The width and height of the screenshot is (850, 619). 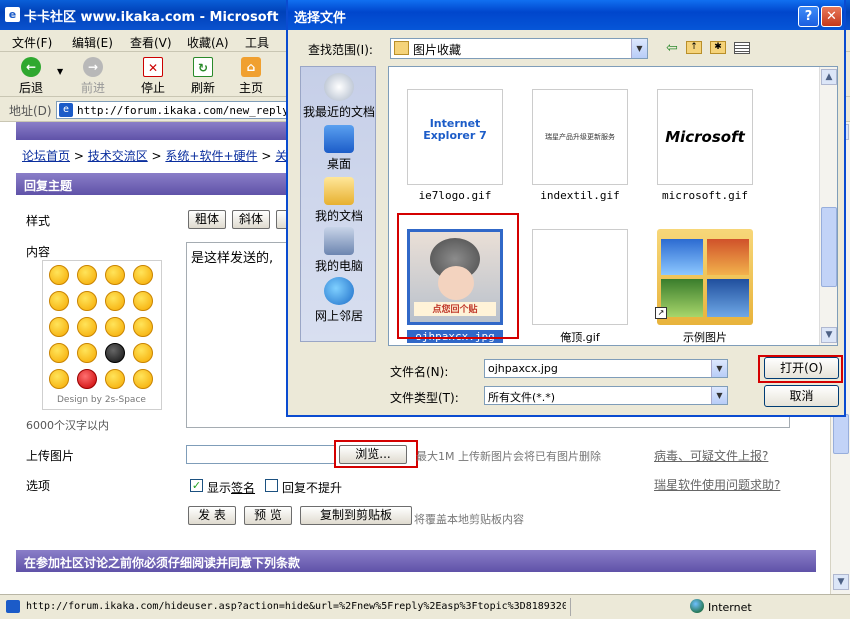 What do you see at coordinates (828, 206) in the screenshot?
I see `file-list-scrollbar: ▲ ▼` at bounding box center [828, 206].